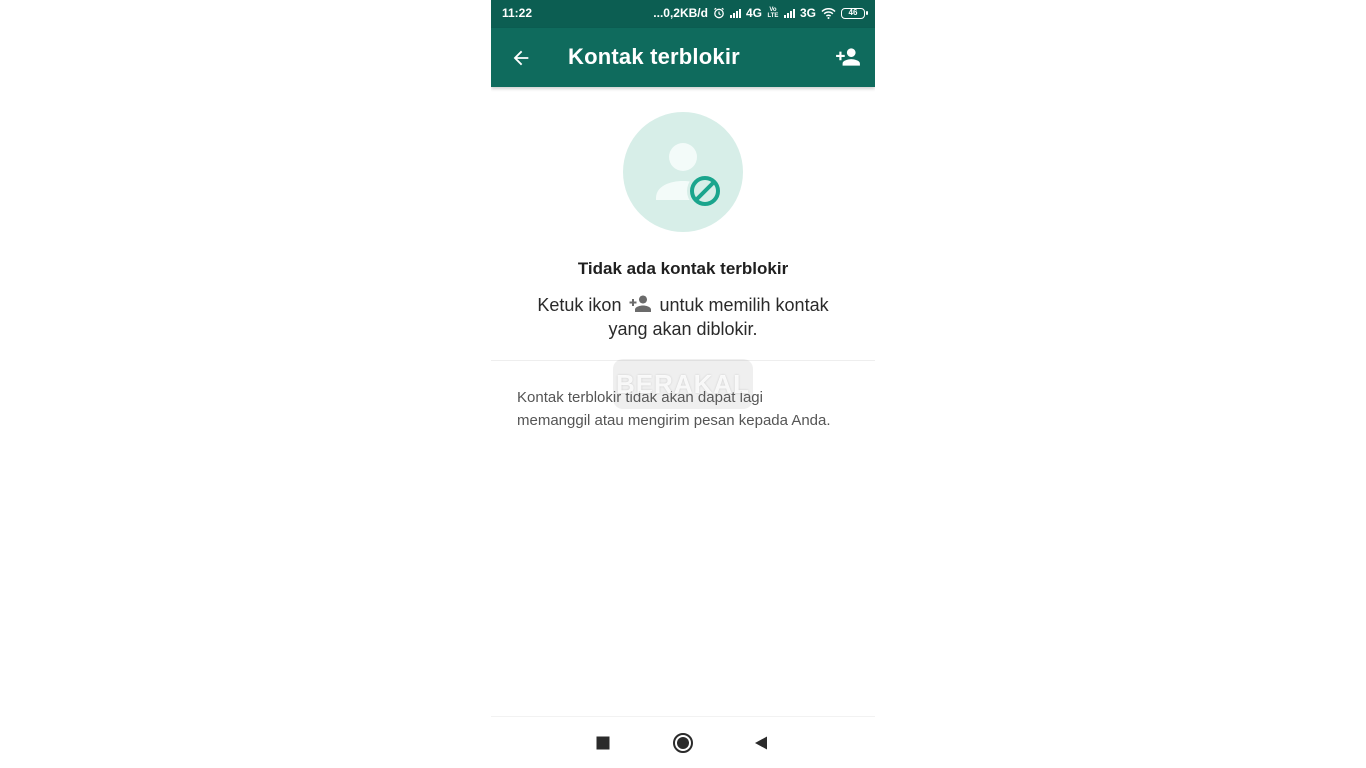  I want to click on nav-back-button, so click(761, 743).